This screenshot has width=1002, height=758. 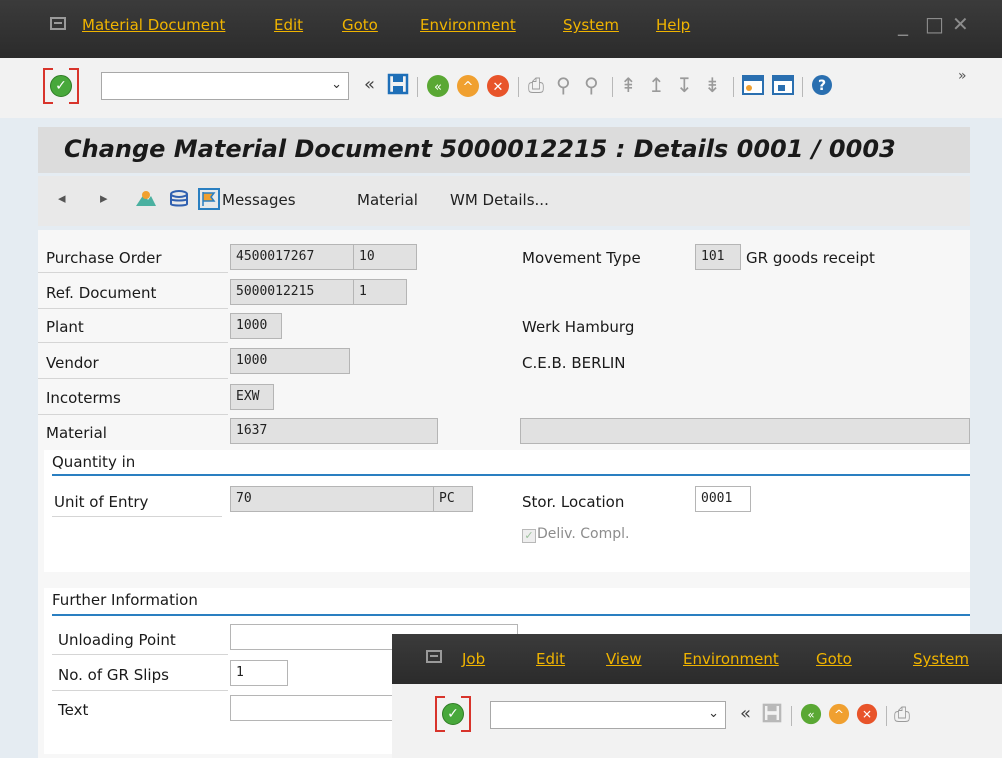 What do you see at coordinates (902, 714) in the screenshot?
I see `second-print-icon: ⎙` at bounding box center [902, 714].